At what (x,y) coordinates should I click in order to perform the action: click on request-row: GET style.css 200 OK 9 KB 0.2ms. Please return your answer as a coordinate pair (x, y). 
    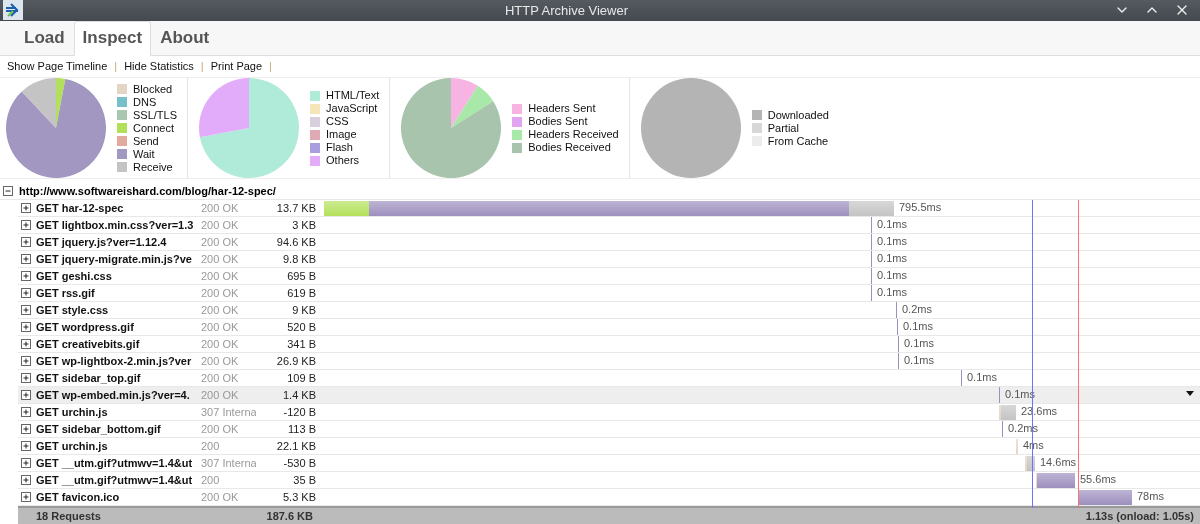
    Looking at the image, I should click on (609, 310).